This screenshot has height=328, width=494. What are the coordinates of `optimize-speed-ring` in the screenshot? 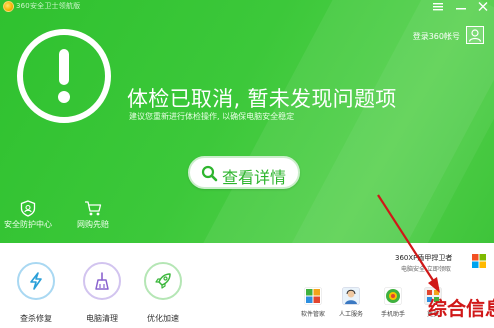 It's located at (163, 281).